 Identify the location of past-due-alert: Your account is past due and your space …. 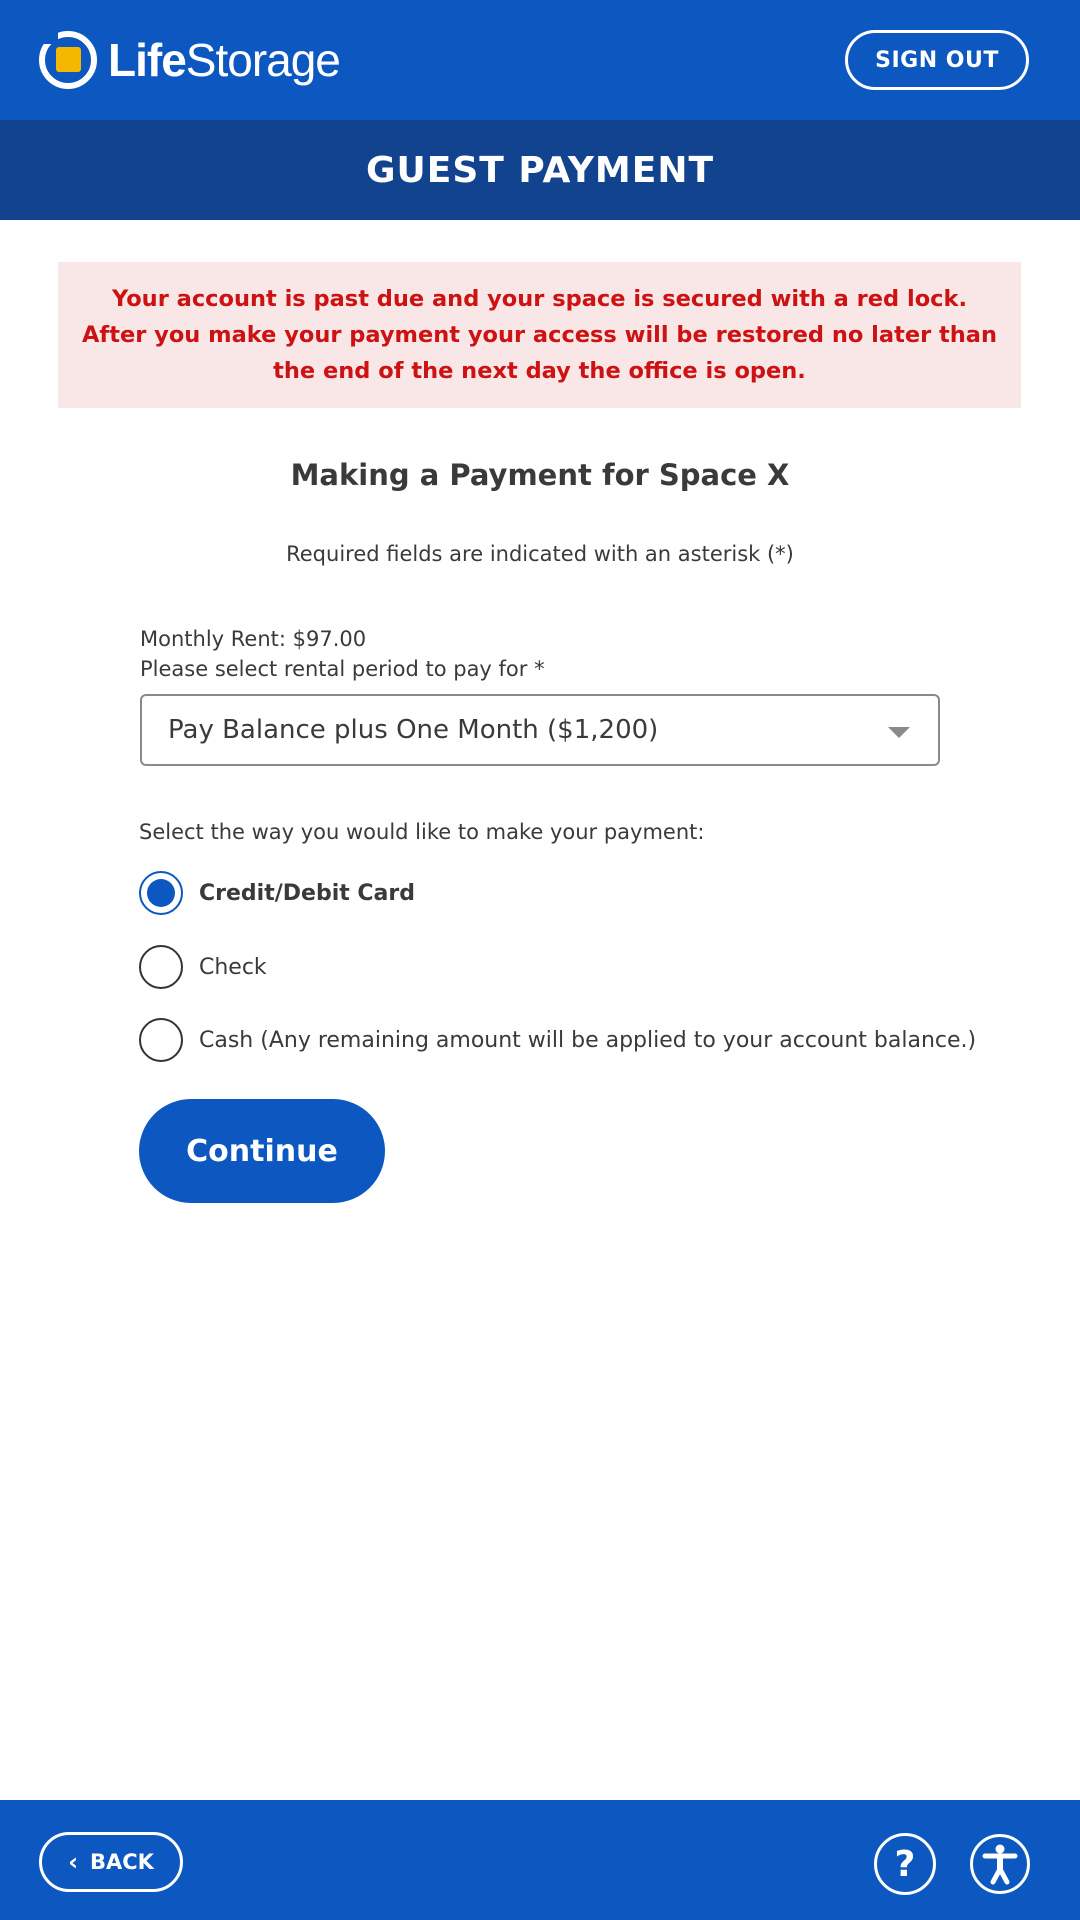
(539, 335).